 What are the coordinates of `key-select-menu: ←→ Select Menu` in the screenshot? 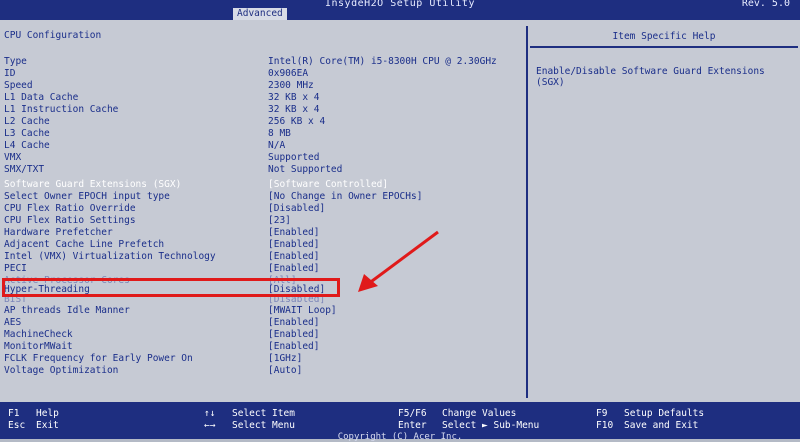 It's located at (249, 425).